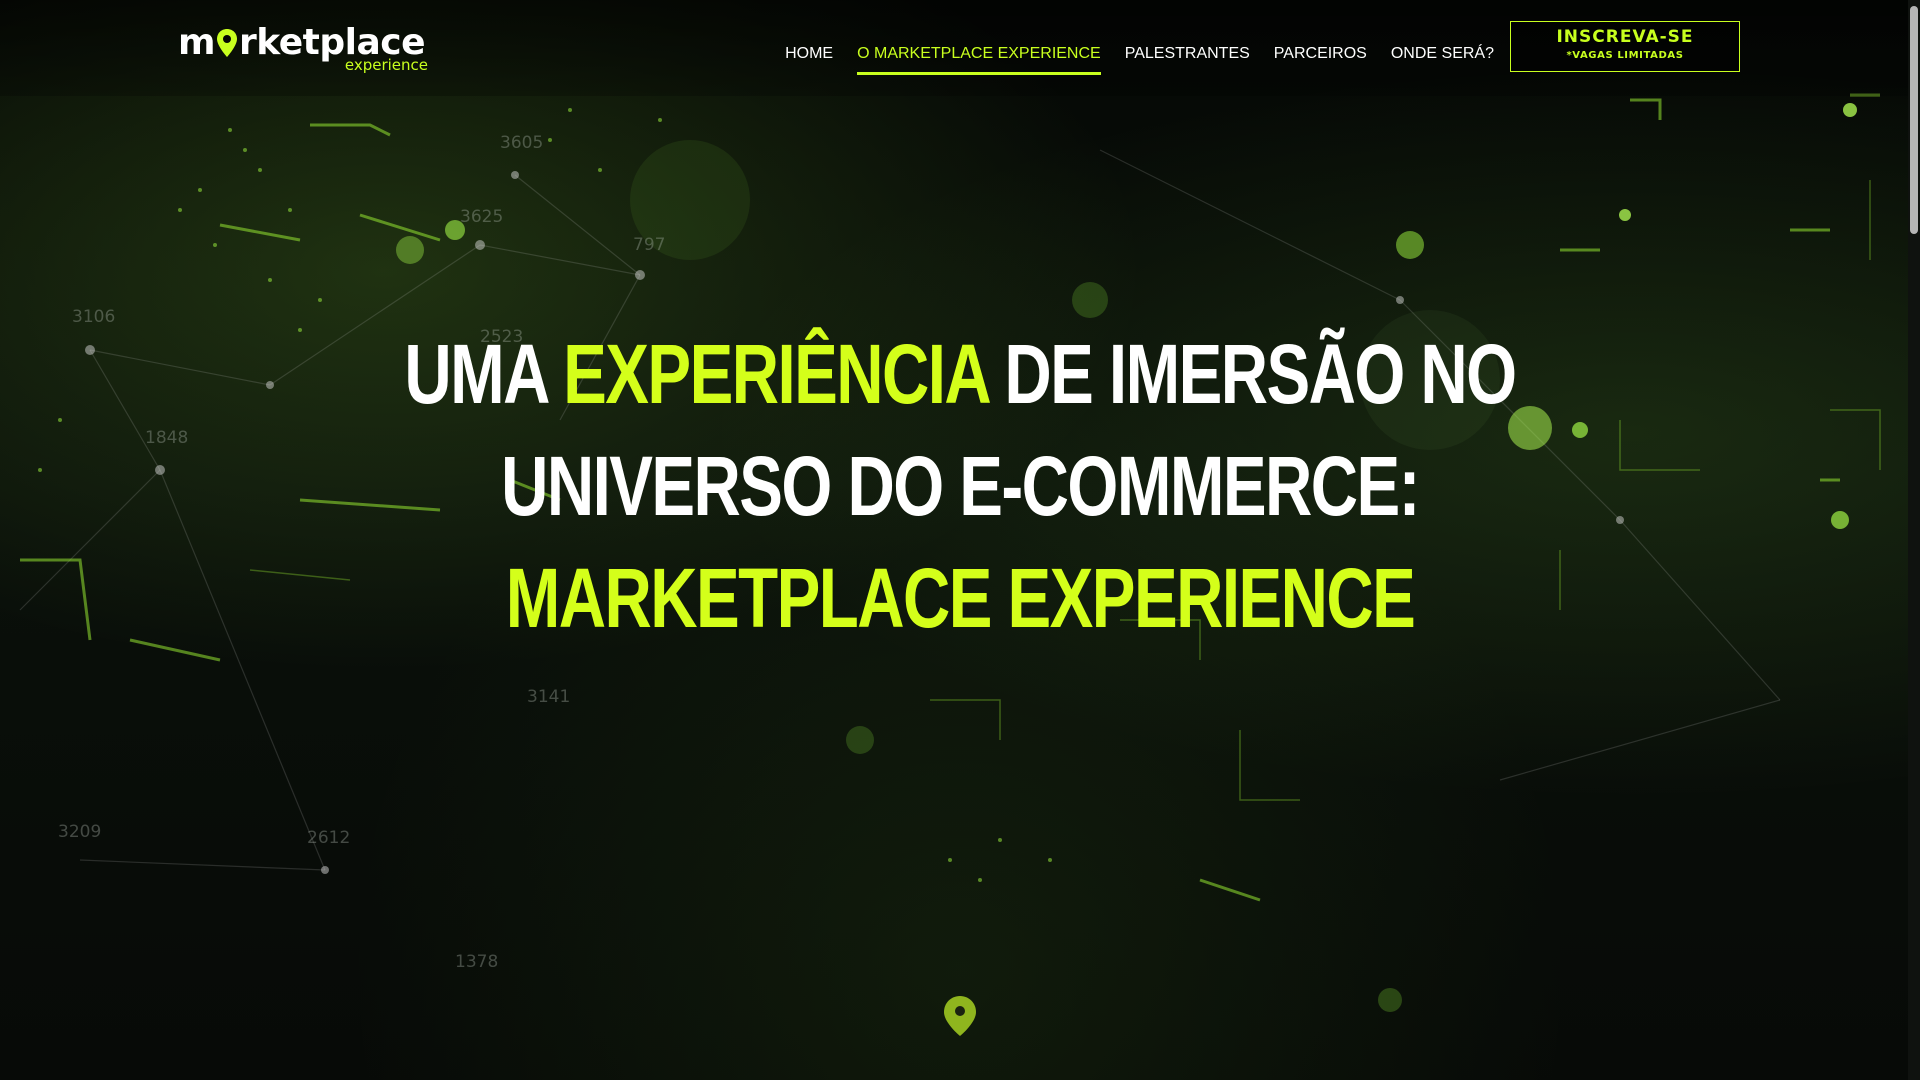 The image size is (1920, 1080). I want to click on hero-line-2: UNIVERSO DO E-COMMERCE:, so click(960, 486).